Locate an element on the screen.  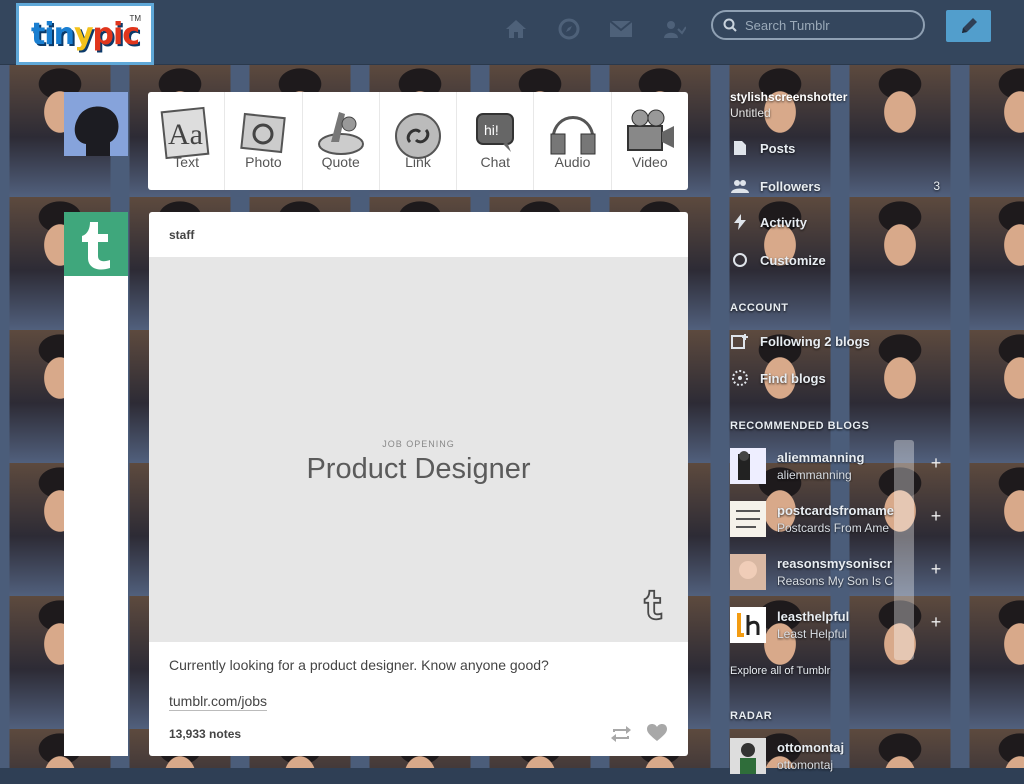
post-notes-count: 13,933 notes is located at coordinates (205, 734).